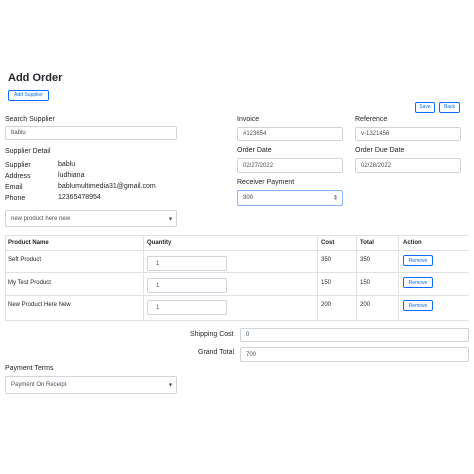 The image size is (474, 474). What do you see at coordinates (326, 260) in the screenshot?
I see `table-row-cost: 350` at bounding box center [326, 260].